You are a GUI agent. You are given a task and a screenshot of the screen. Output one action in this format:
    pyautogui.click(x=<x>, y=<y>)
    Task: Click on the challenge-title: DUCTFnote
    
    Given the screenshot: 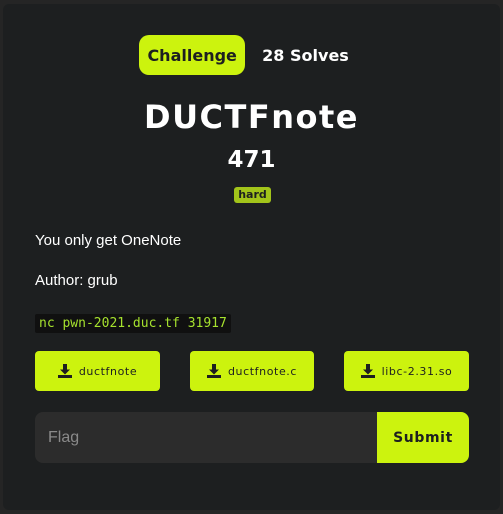 What is the action you would take?
    pyautogui.click(x=251, y=117)
    